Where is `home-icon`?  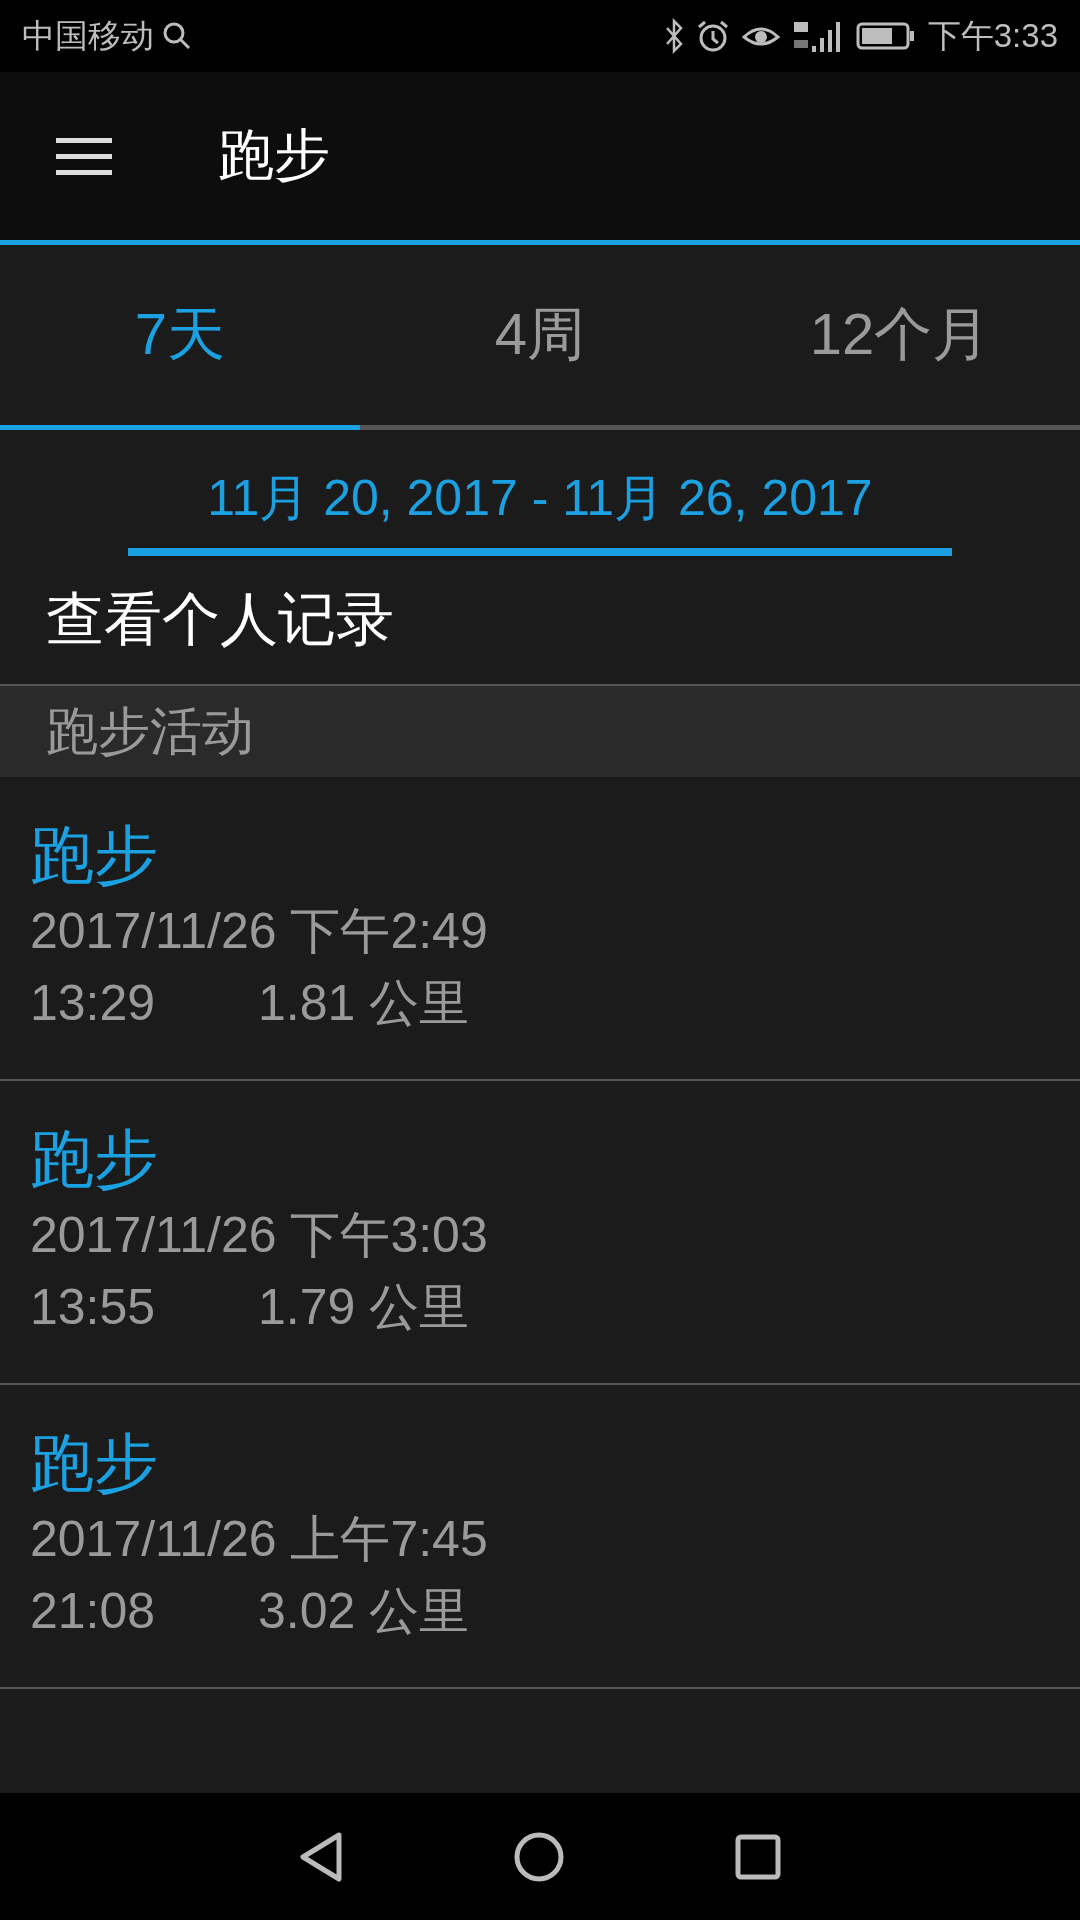
home-icon is located at coordinates (539, 1856).